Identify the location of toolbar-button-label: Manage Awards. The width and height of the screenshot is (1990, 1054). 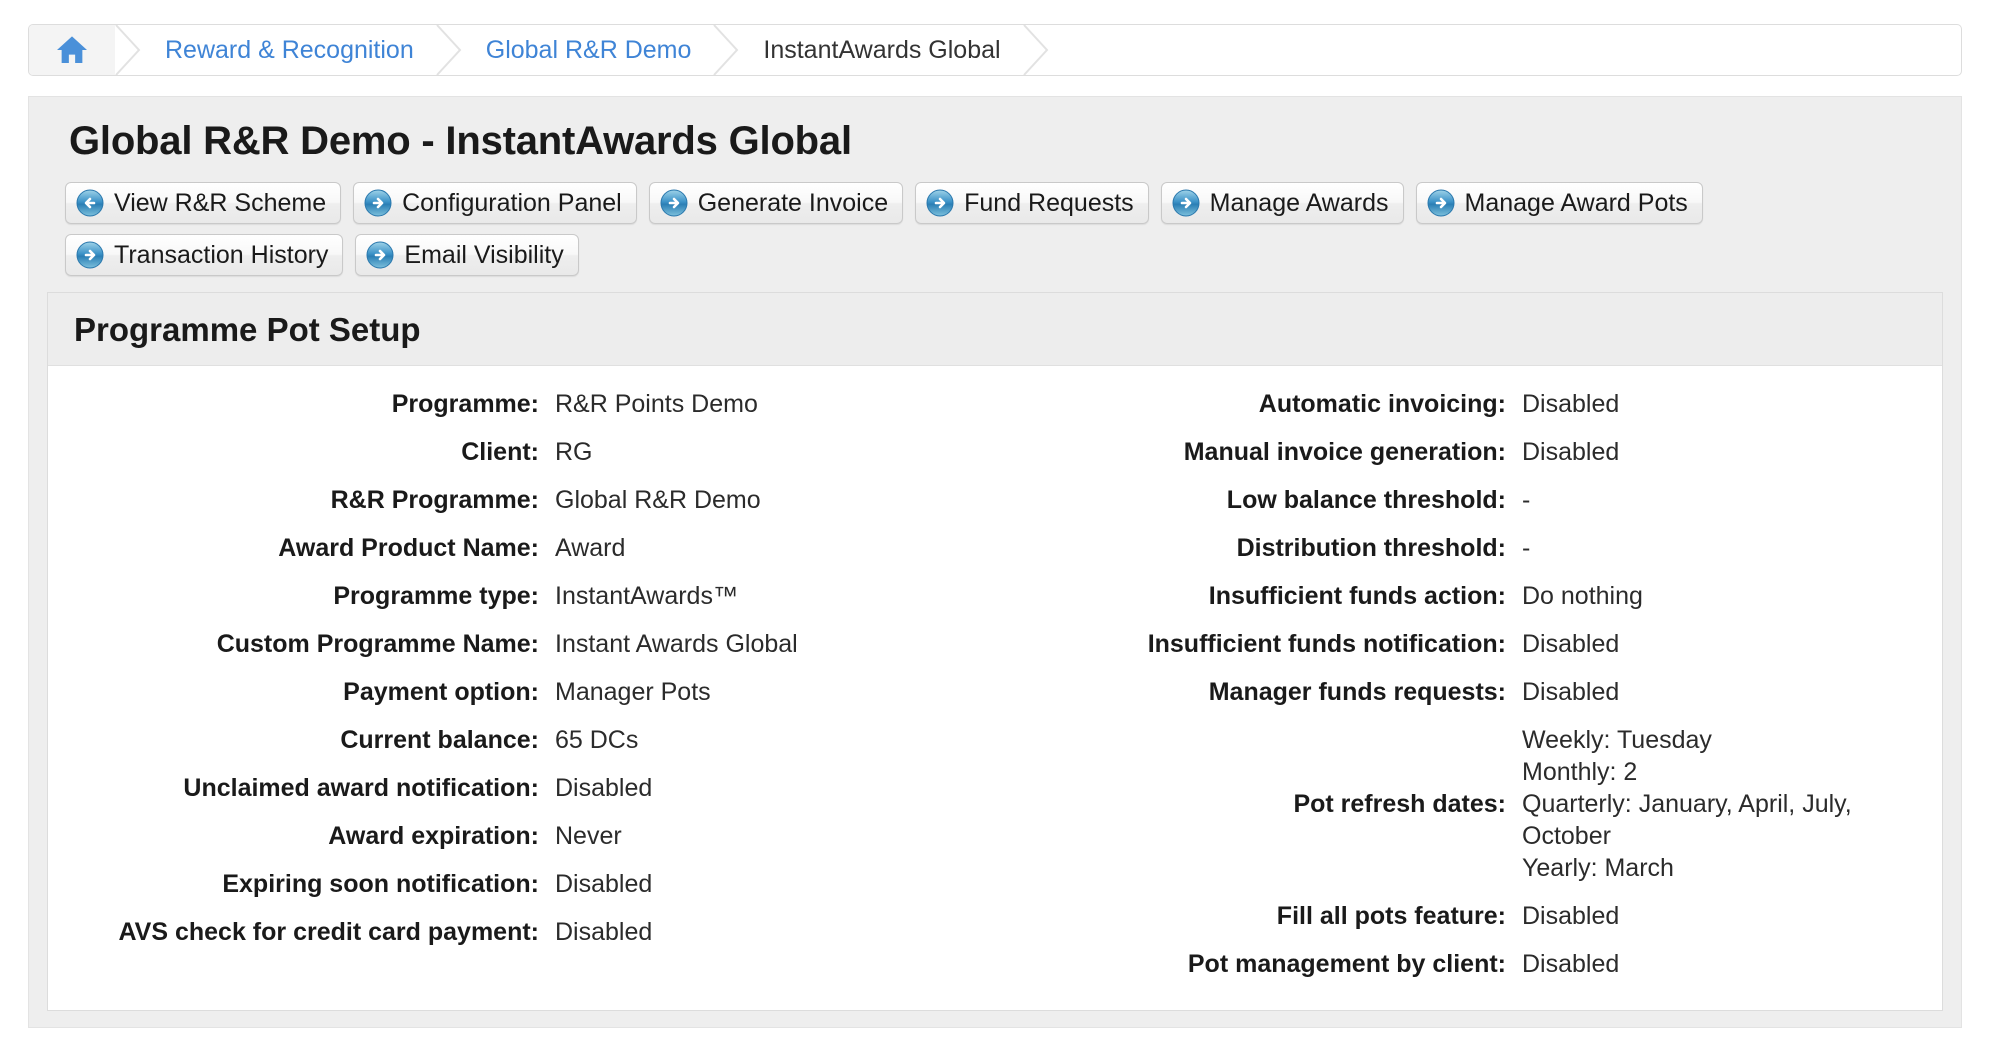
(1299, 203).